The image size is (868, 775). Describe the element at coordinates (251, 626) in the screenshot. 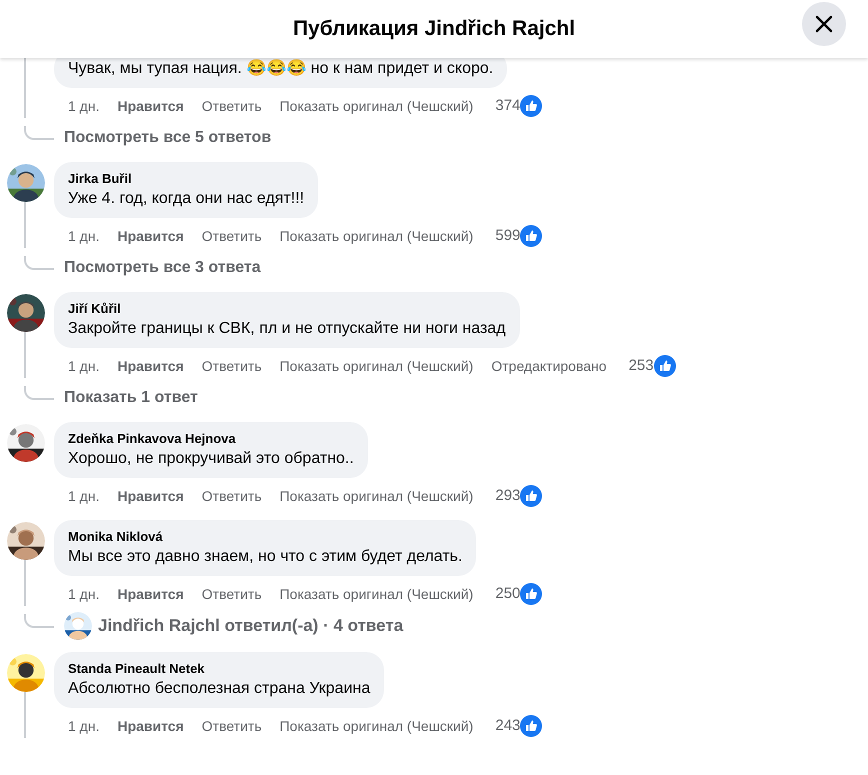

I see `view-replies-link: Jindřich Rajchl ответил(-а) · 4 ответа` at that location.